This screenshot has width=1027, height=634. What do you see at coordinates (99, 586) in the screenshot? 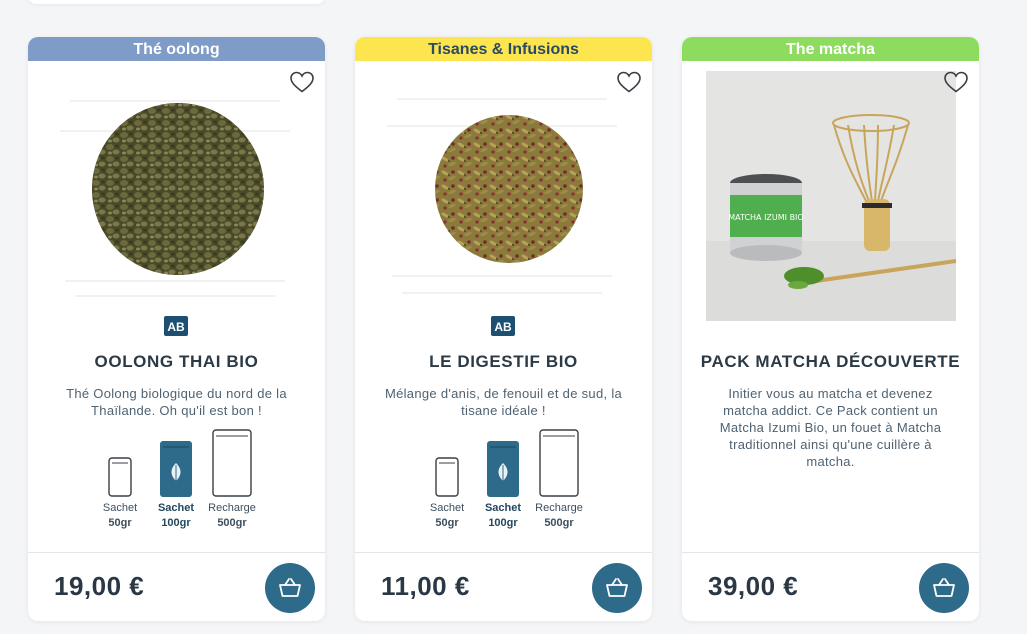
I see `product-price: 19,00 €` at bounding box center [99, 586].